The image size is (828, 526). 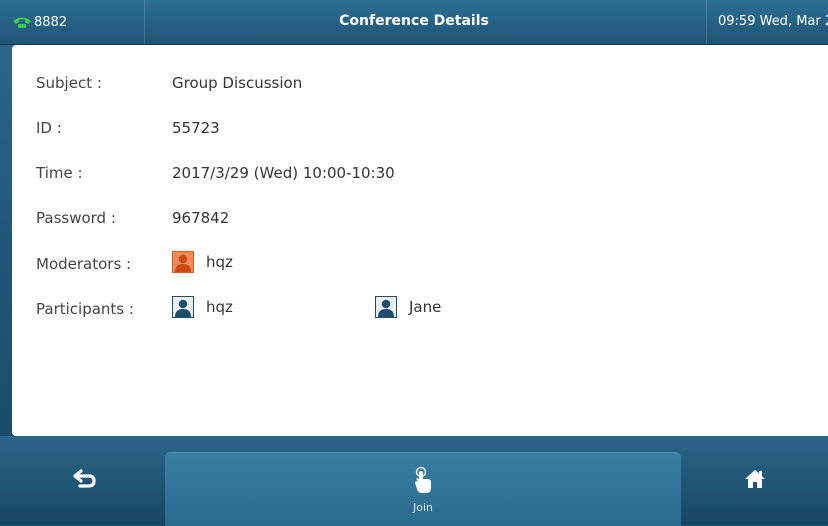 What do you see at coordinates (219, 262) in the screenshot?
I see `moderator-name: hqz` at bounding box center [219, 262].